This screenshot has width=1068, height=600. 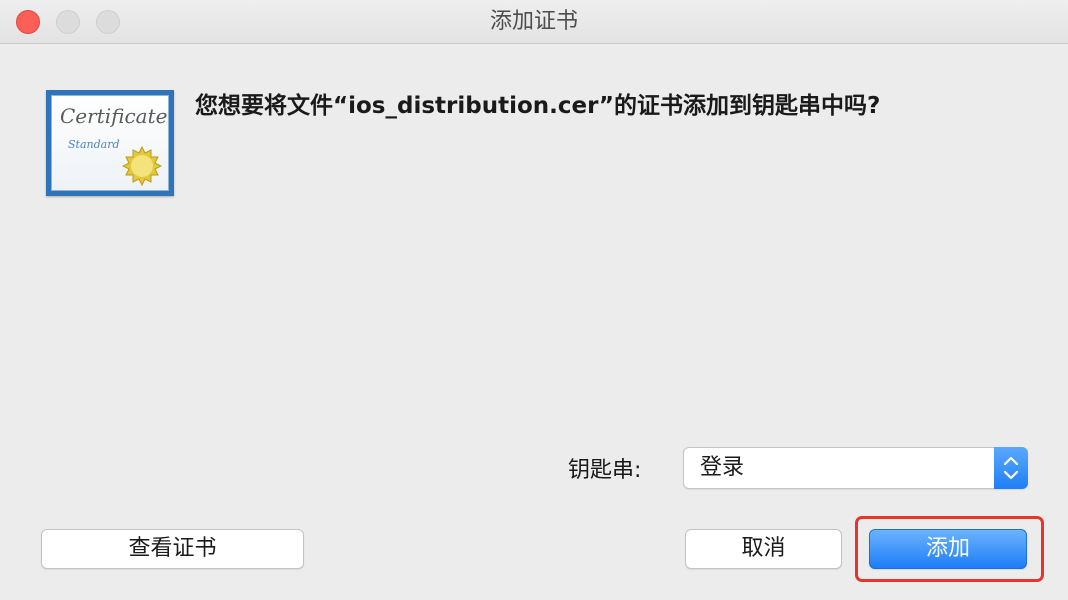 What do you see at coordinates (763, 549) in the screenshot?
I see `cancel-button: 取消` at bounding box center [763, 549].